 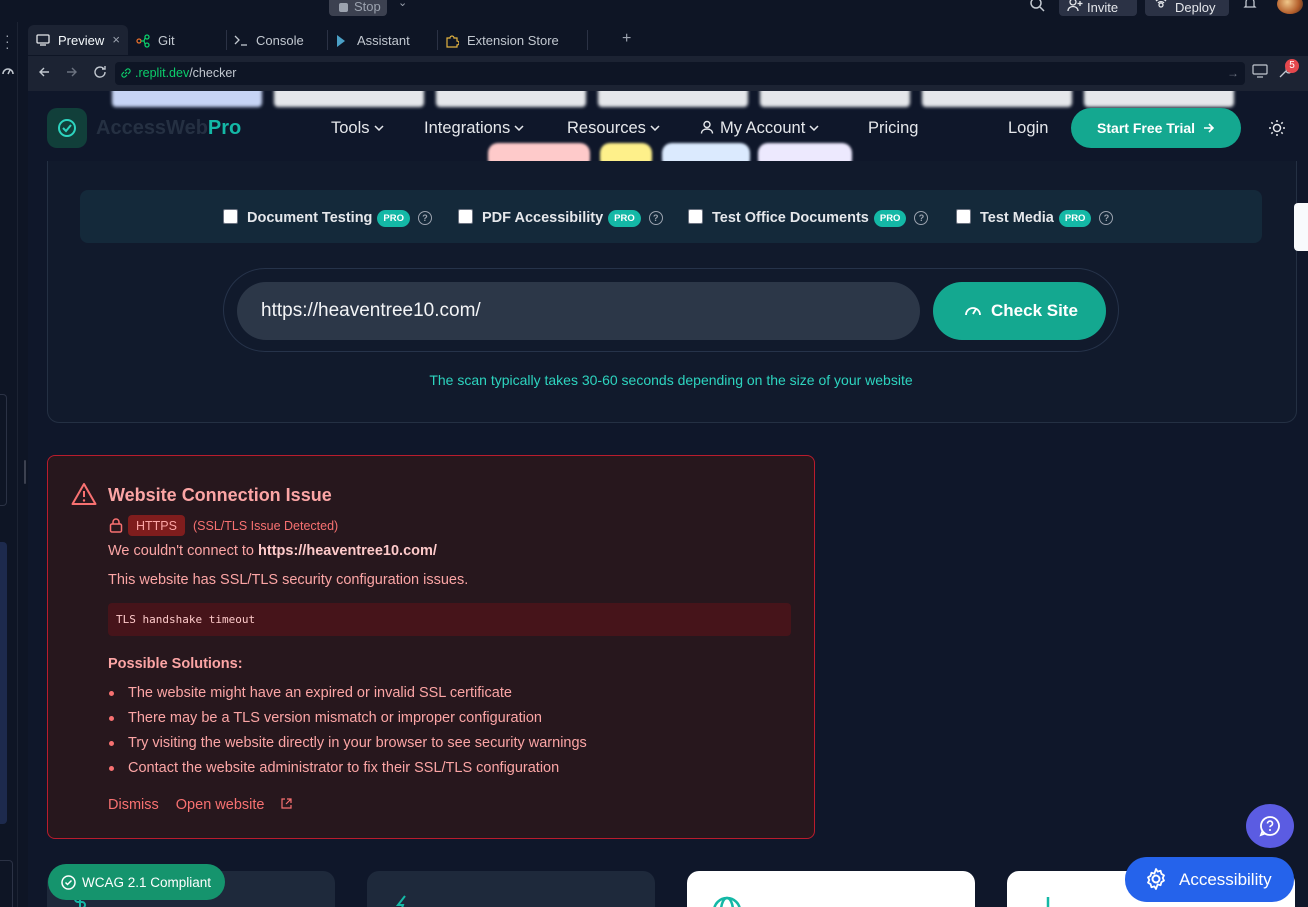 I want to click on globe-icon, so click(x=727, y=901).